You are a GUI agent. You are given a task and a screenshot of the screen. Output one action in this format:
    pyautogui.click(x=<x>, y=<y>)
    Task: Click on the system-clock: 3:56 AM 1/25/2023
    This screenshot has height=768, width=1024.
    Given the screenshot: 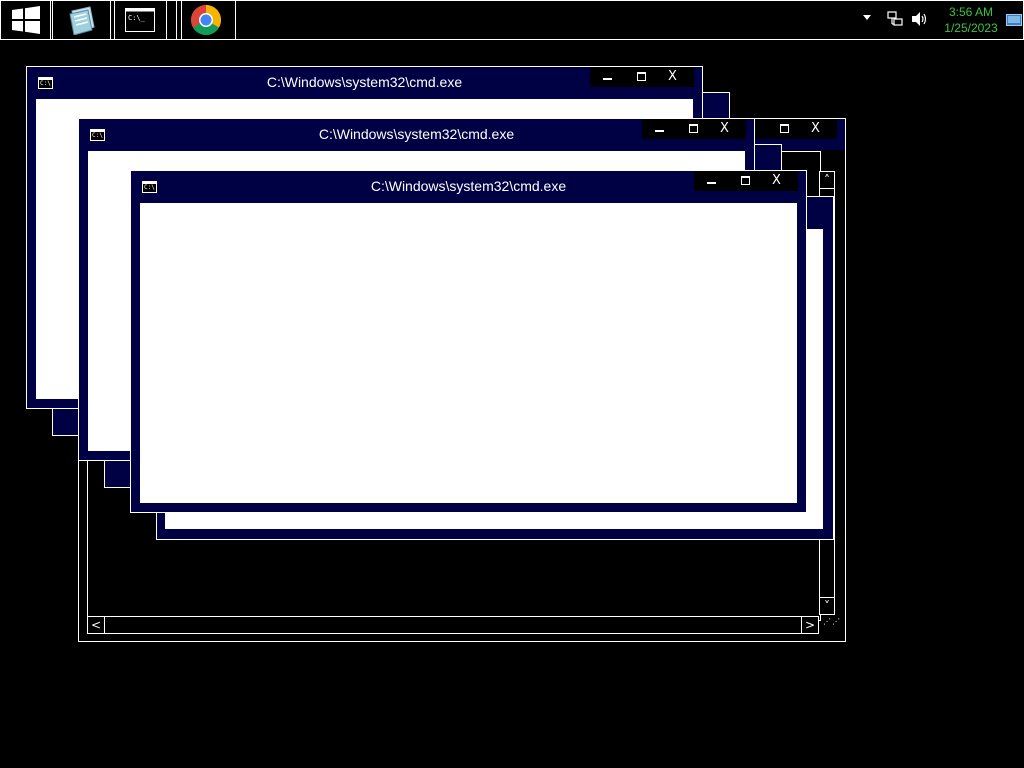 What is the action you would take?
    pyautogui.click(x=971, y=20)
    